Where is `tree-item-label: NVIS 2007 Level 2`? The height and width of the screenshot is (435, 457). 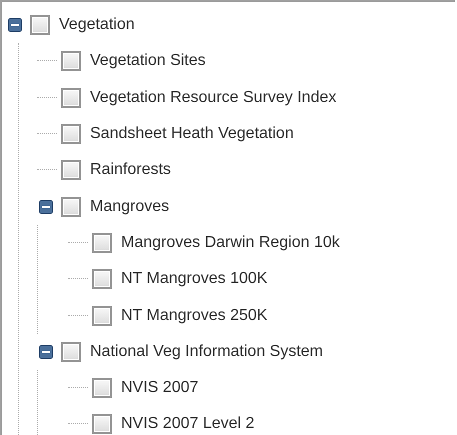
tree-item-label: NVIS 2007 Level 2 is located at coordinates (187, 424).